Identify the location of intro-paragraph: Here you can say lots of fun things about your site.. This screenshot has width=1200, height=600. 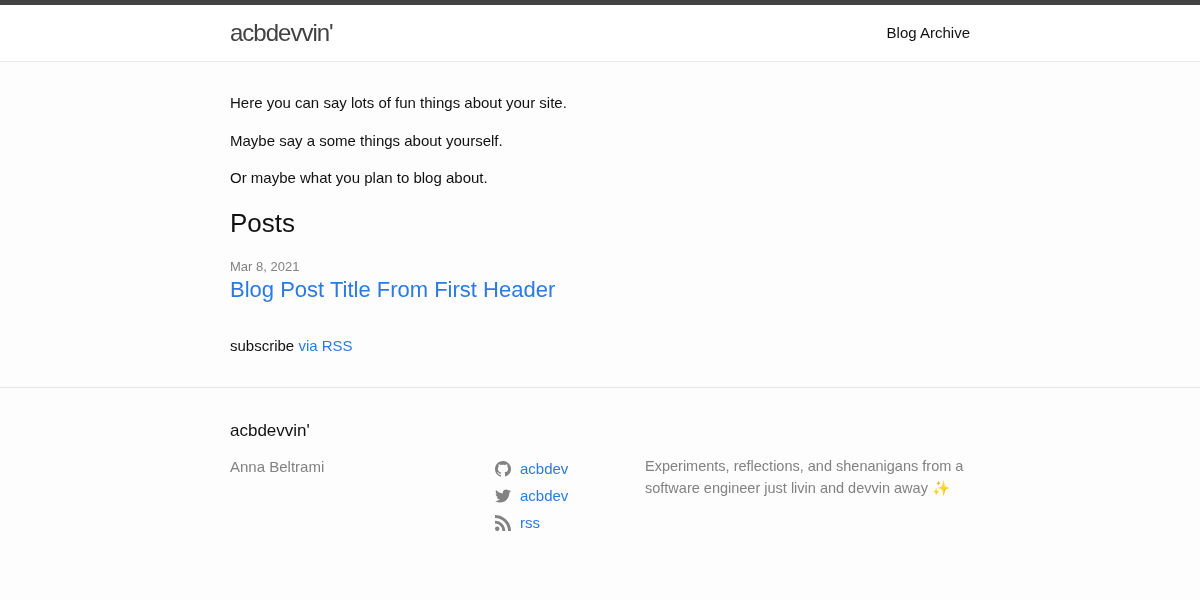
(399, 103).